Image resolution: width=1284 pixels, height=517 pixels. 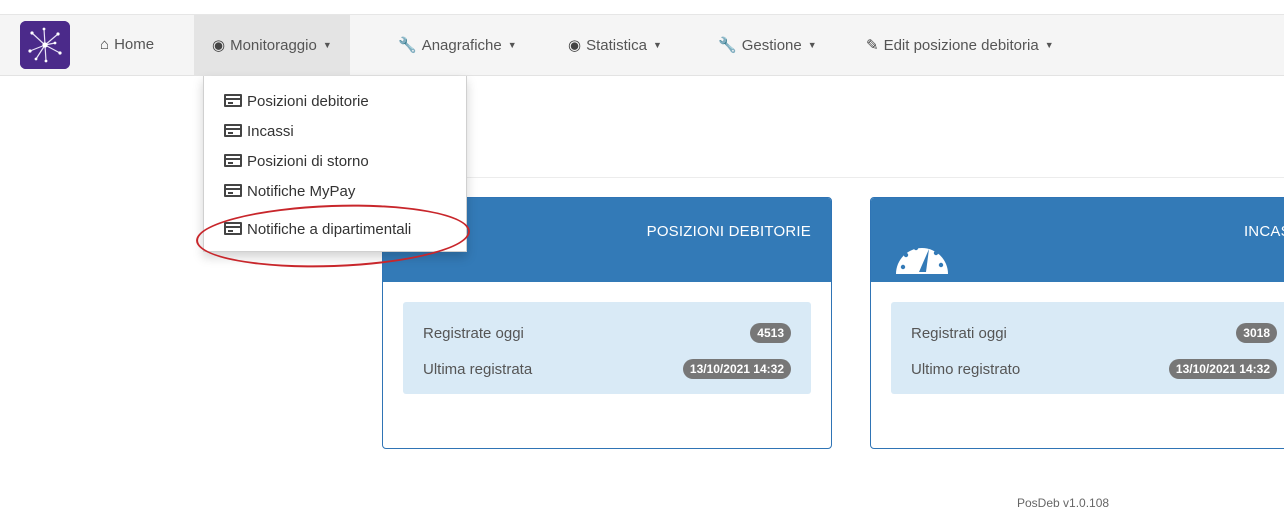 What do you see at coordinates (966, 369) in the screenshot?
I see `stat-label: Ultimo registrato` at bounding box center [966, 369].